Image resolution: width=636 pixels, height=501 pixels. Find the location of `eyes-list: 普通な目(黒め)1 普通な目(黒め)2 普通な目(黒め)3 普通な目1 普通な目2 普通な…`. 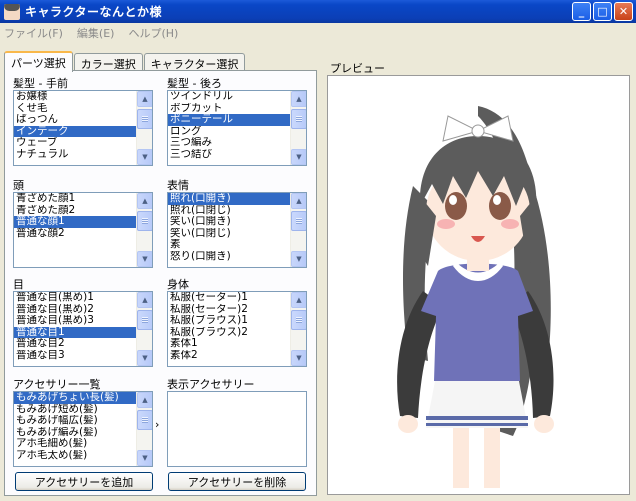

eyes-list: 普通な目(黒め)1 普通な目(黒め)2 普通な目(黒め)3 普通な目1 普通な目2 普通な… is located at coordinates (83, 329).